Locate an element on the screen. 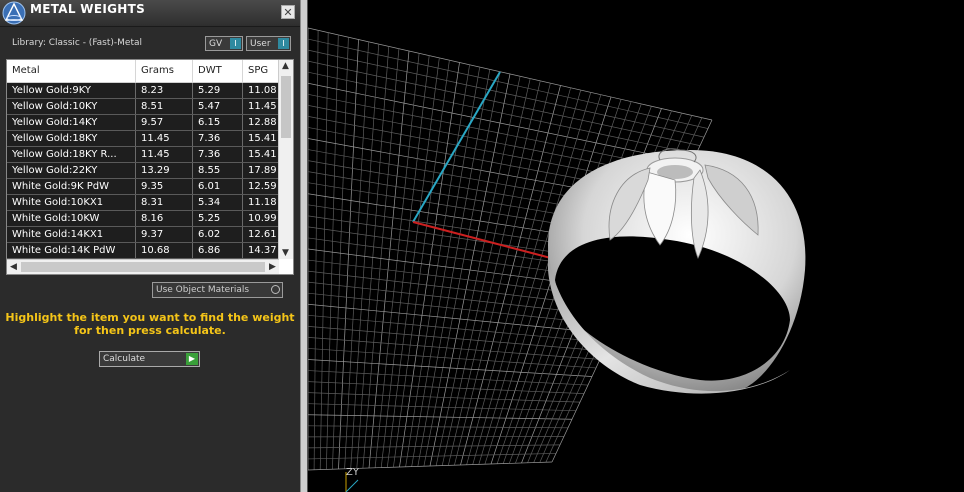 This screenshot has width=964, height=492. spg-cell: 11.18 is located at coordinates (262, 202).